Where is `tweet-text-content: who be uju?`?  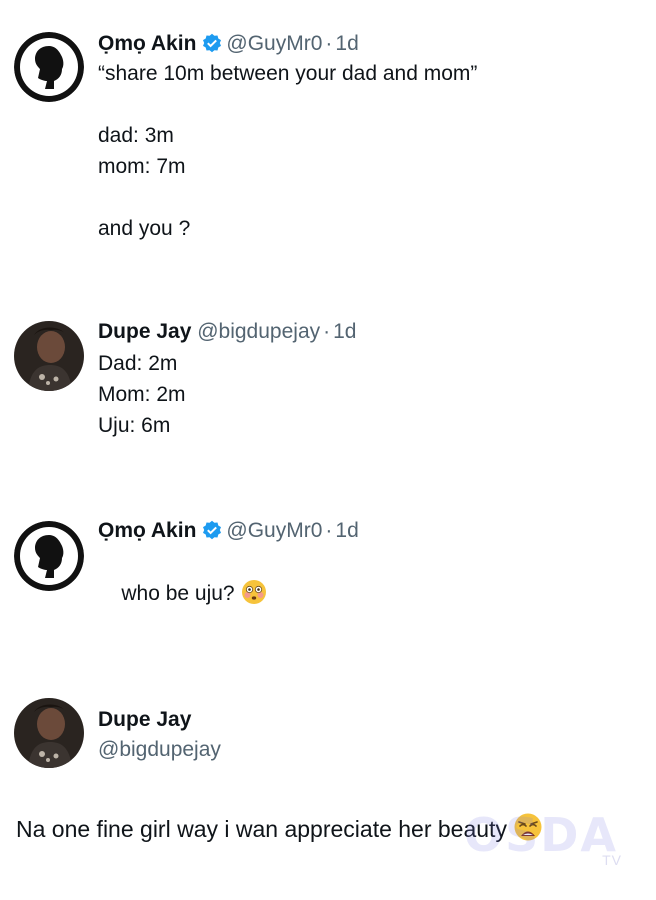 tweet-text-content: who be uju? is located at coordinates (178, 593).